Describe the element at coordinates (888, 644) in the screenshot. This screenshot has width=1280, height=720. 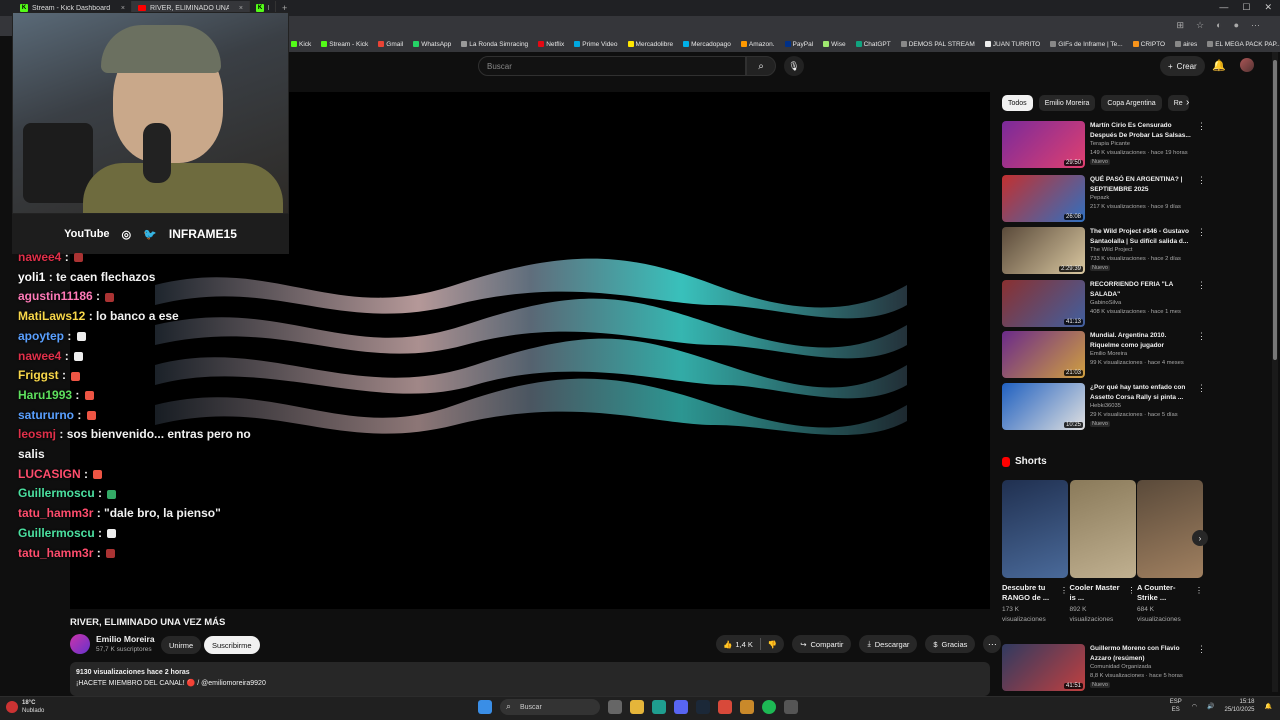
I see `download-button: ⤓ Descargar` at that location.